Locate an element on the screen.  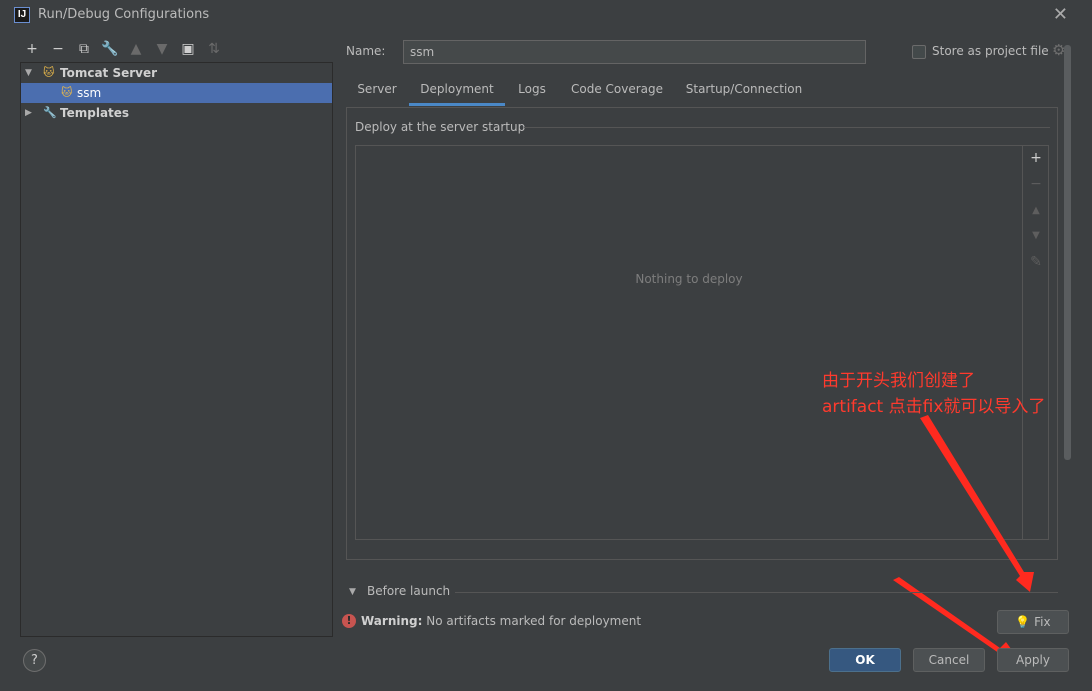
annotation-arrows is located at coordinates (963, 543).